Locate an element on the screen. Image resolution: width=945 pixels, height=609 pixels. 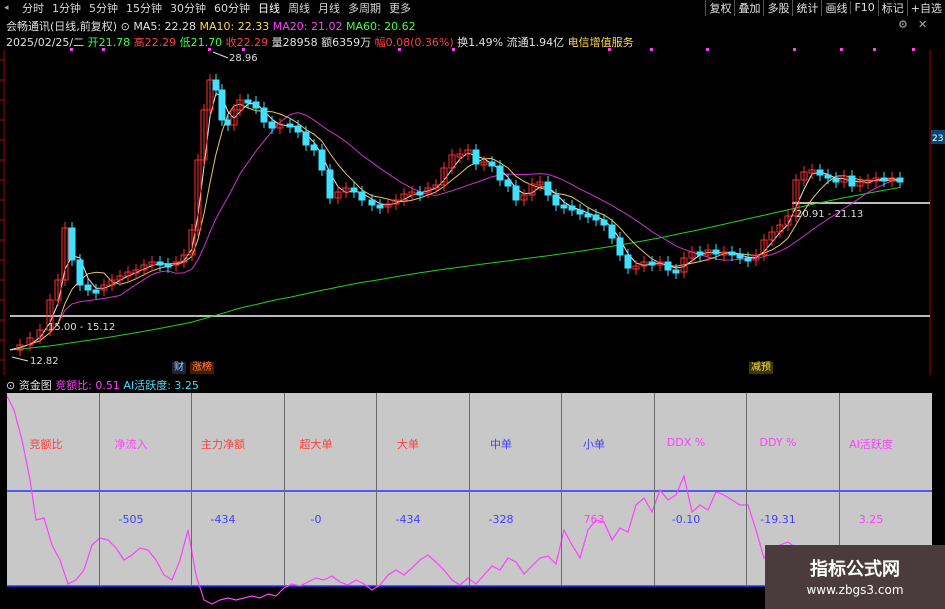
value-ai-activity: 3.25 is located at coordinates (871, 519).